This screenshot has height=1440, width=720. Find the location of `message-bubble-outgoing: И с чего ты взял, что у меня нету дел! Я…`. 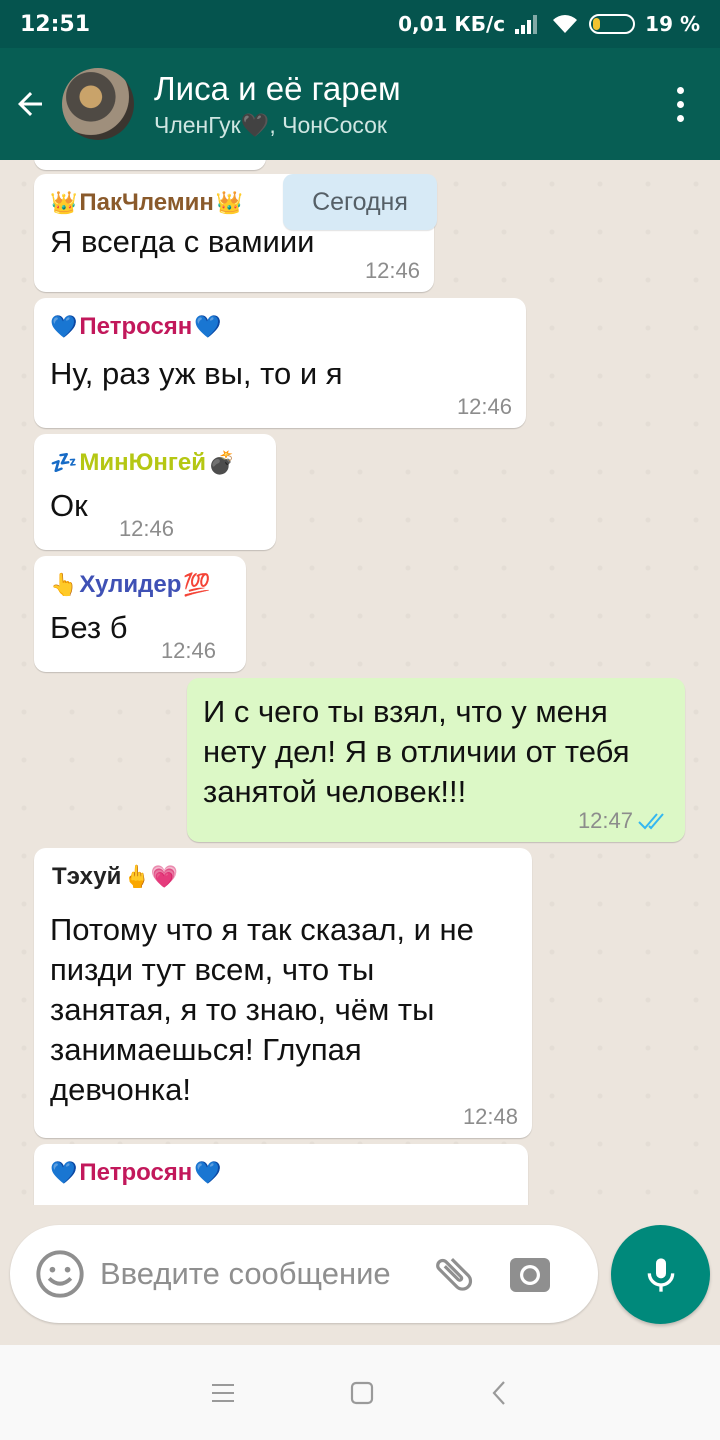

message-bubble-outgoing: И с чего ты взял, что у меня нету дел! Я… is located at coordinates (436, 760).